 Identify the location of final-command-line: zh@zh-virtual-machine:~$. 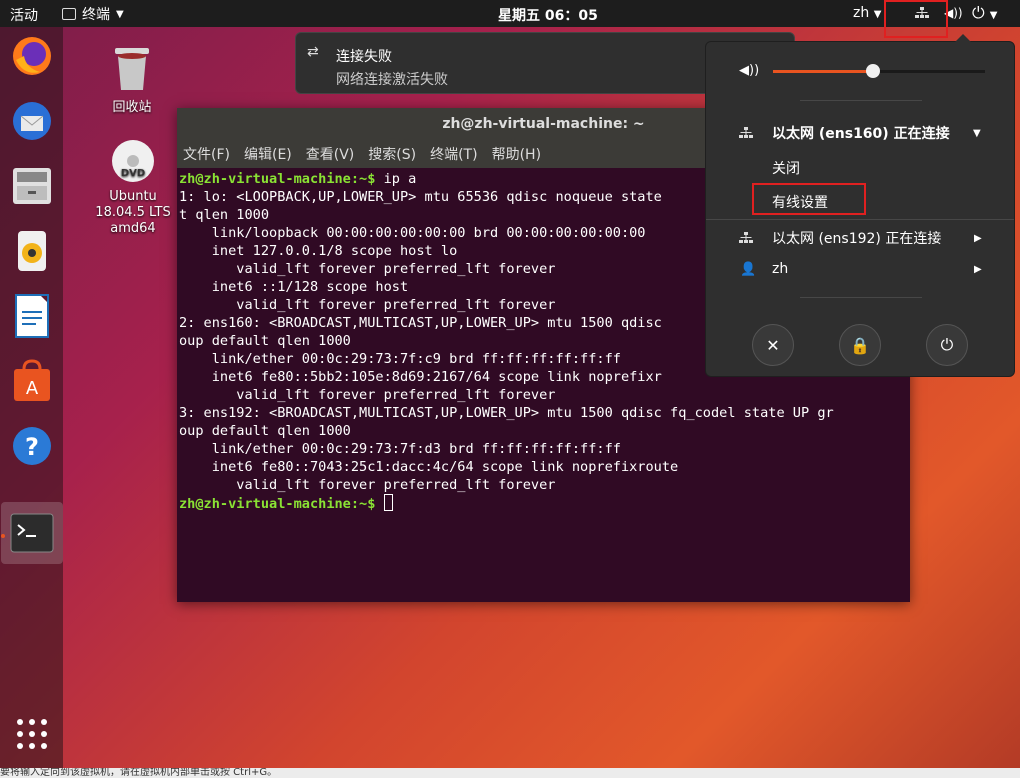
(543, 503).